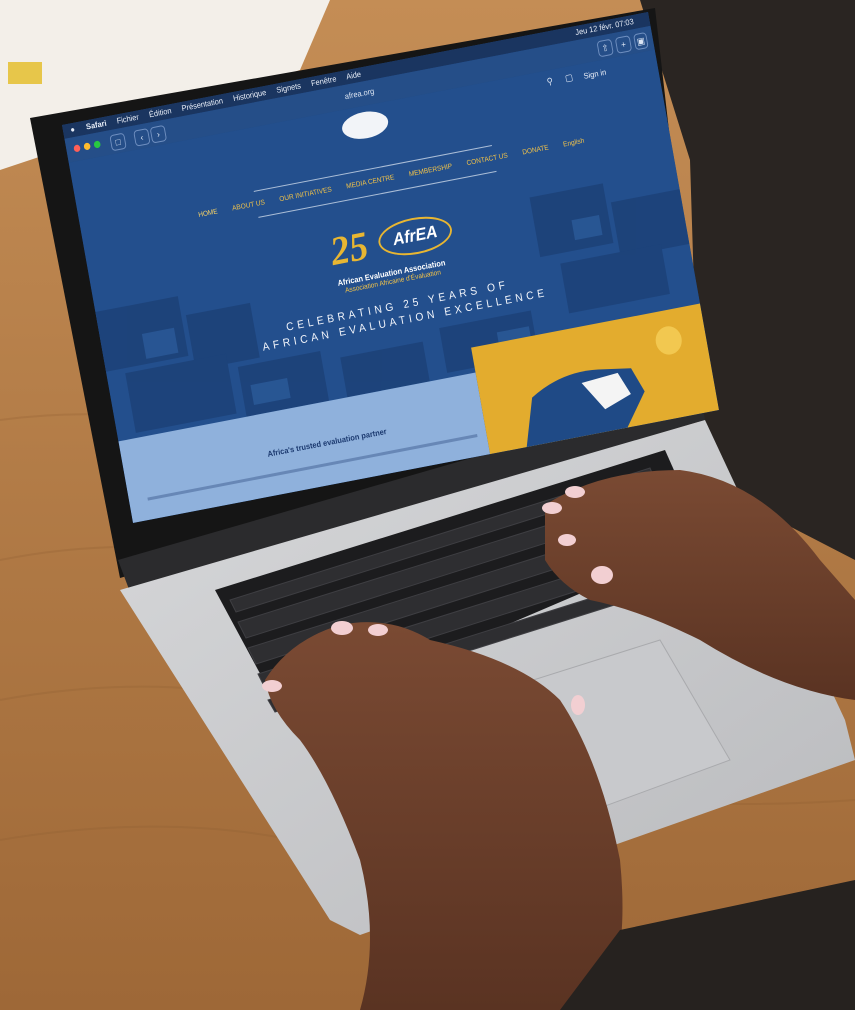 The height and width of the screenshot is (1010, 855). I want to click on apple-icon: ●, so click(73, 130).